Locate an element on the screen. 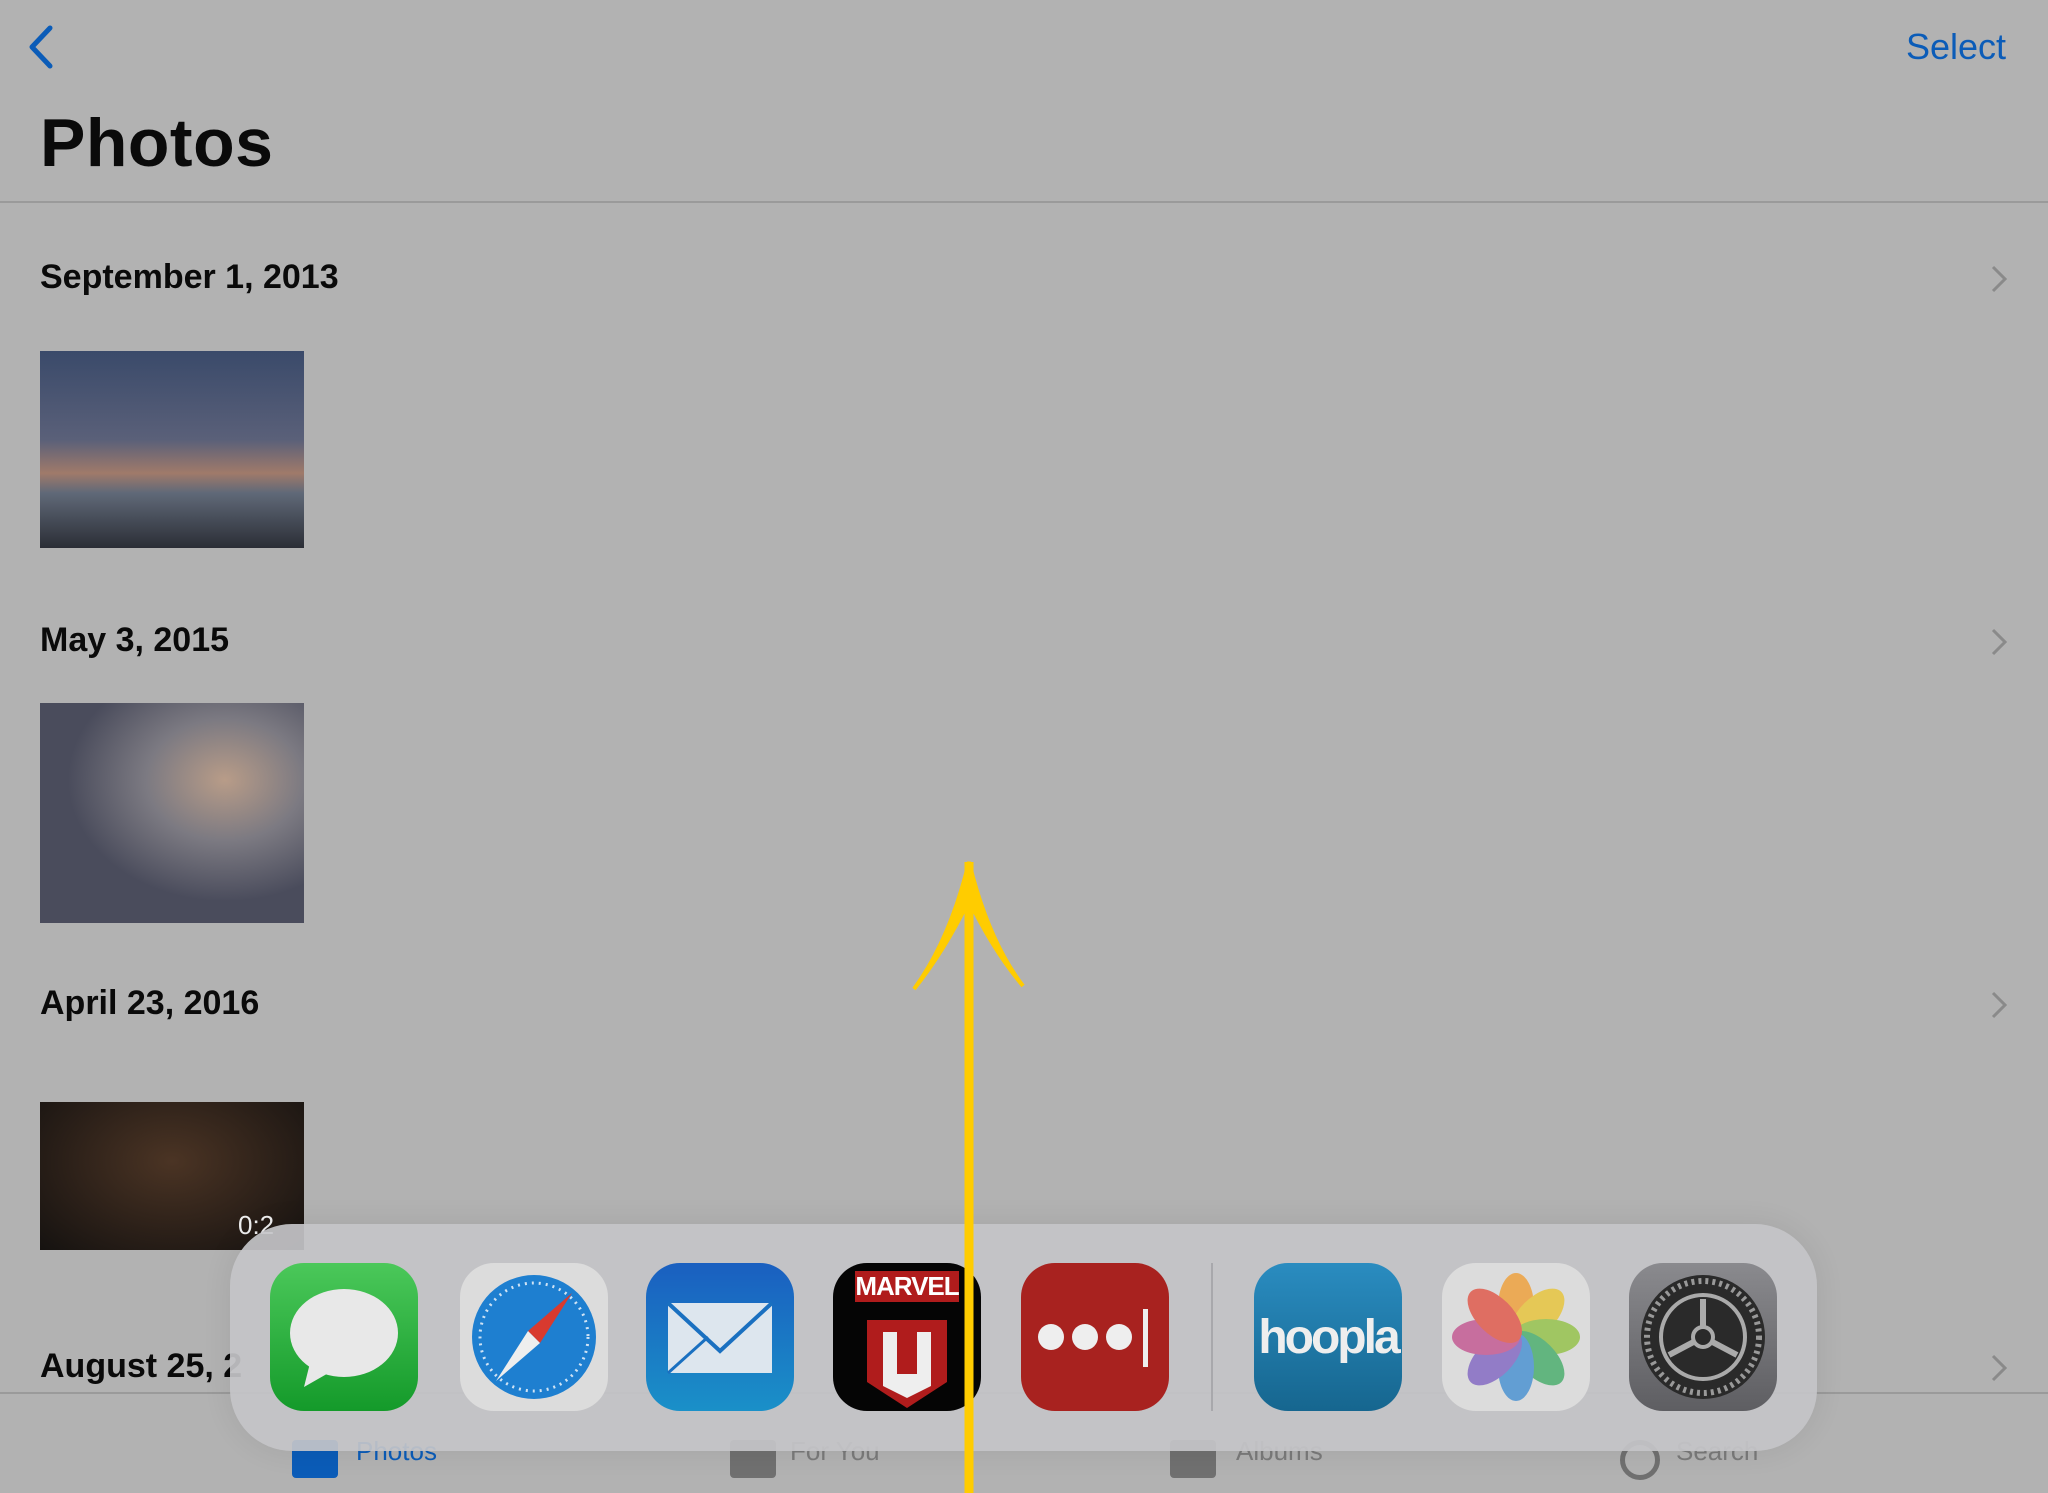 Image resolution: width=2048 pixels, height=1493 pixels. dock-app-settings is located at coordinates (1703, 1337).